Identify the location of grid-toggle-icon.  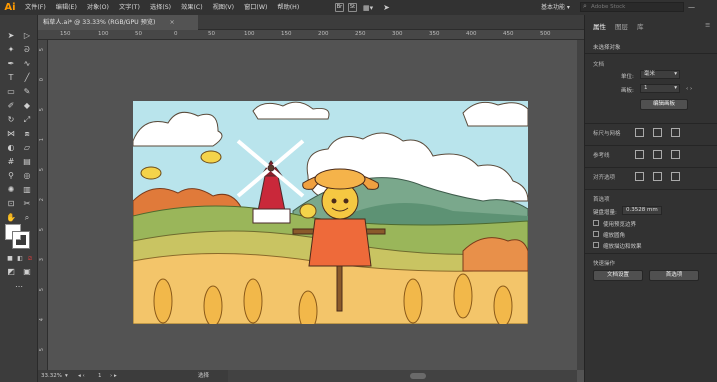
(657, 132).